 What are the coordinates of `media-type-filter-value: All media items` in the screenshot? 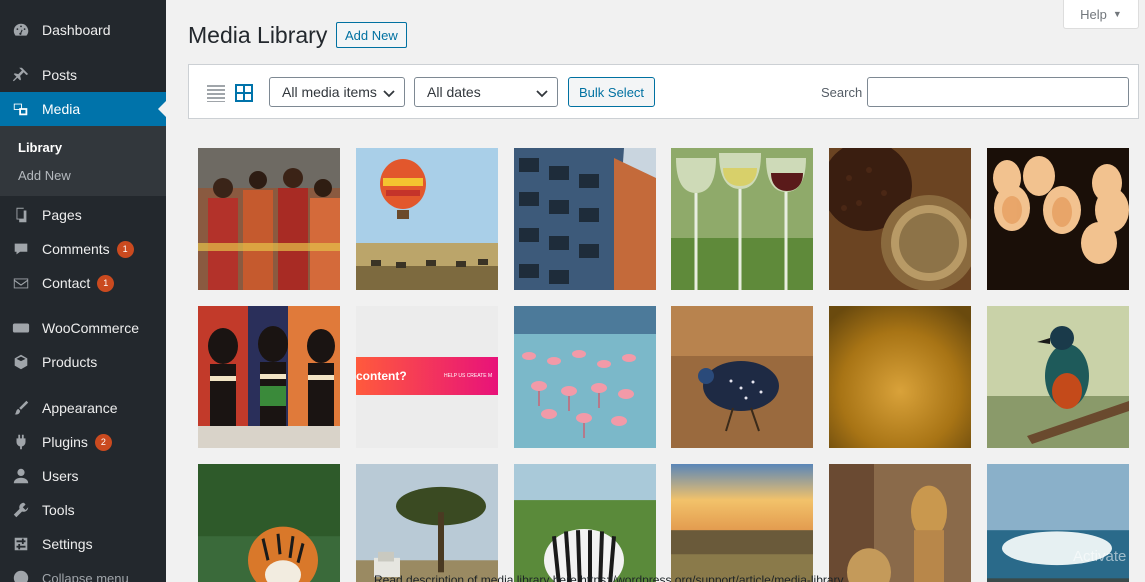 It's located at (329, 92).